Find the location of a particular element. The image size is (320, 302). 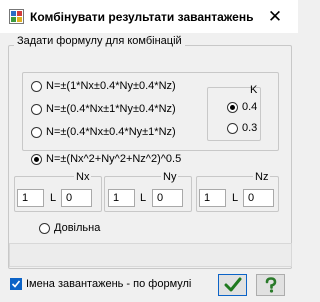

formula-option-2: N=±(0.4*Nx±1*Ny±0.4*Nz) is located at coordinates (103, 109).